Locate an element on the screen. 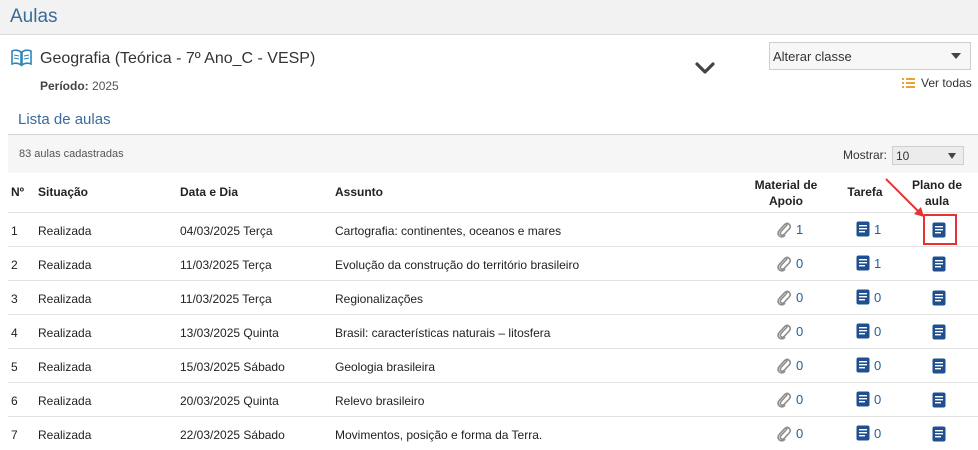 This screenshot has width=978, height=450. mostrar-label: Mostrar: is located at coordinates (865, 155).